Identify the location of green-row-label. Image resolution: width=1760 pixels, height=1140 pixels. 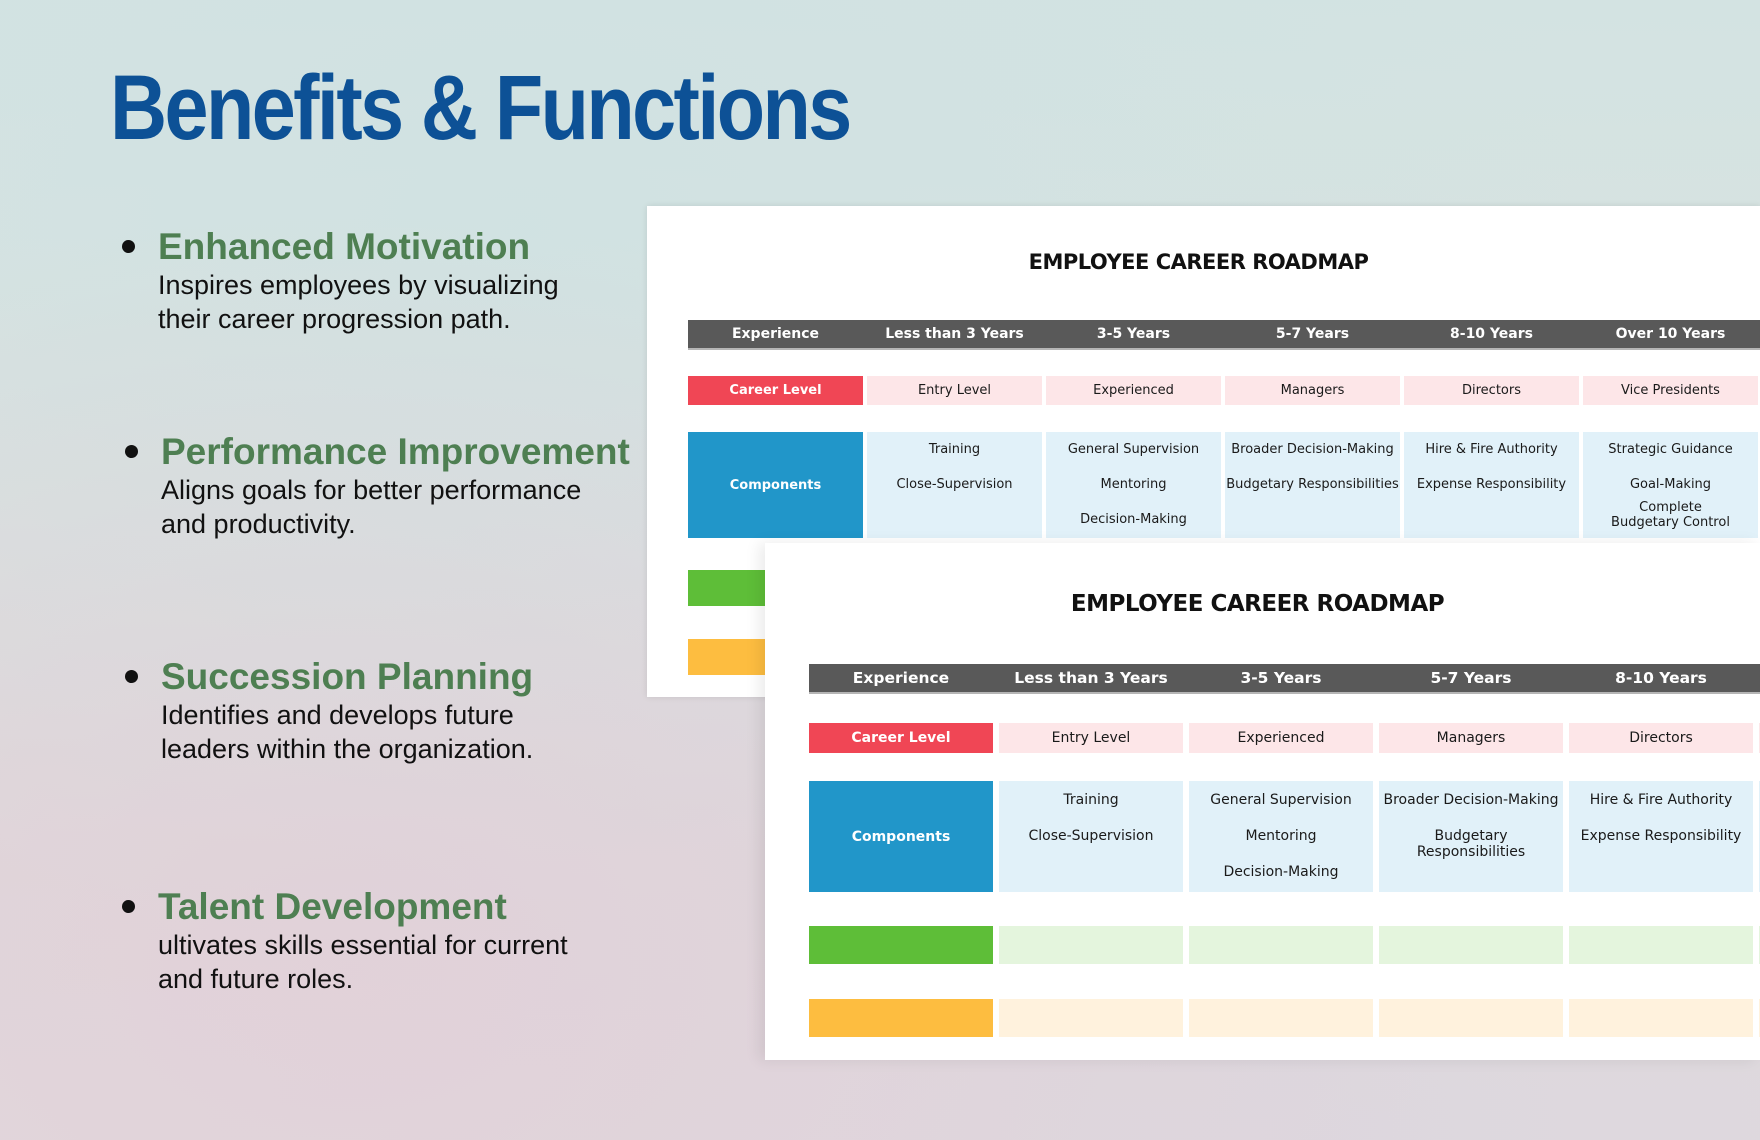
(901, 945).